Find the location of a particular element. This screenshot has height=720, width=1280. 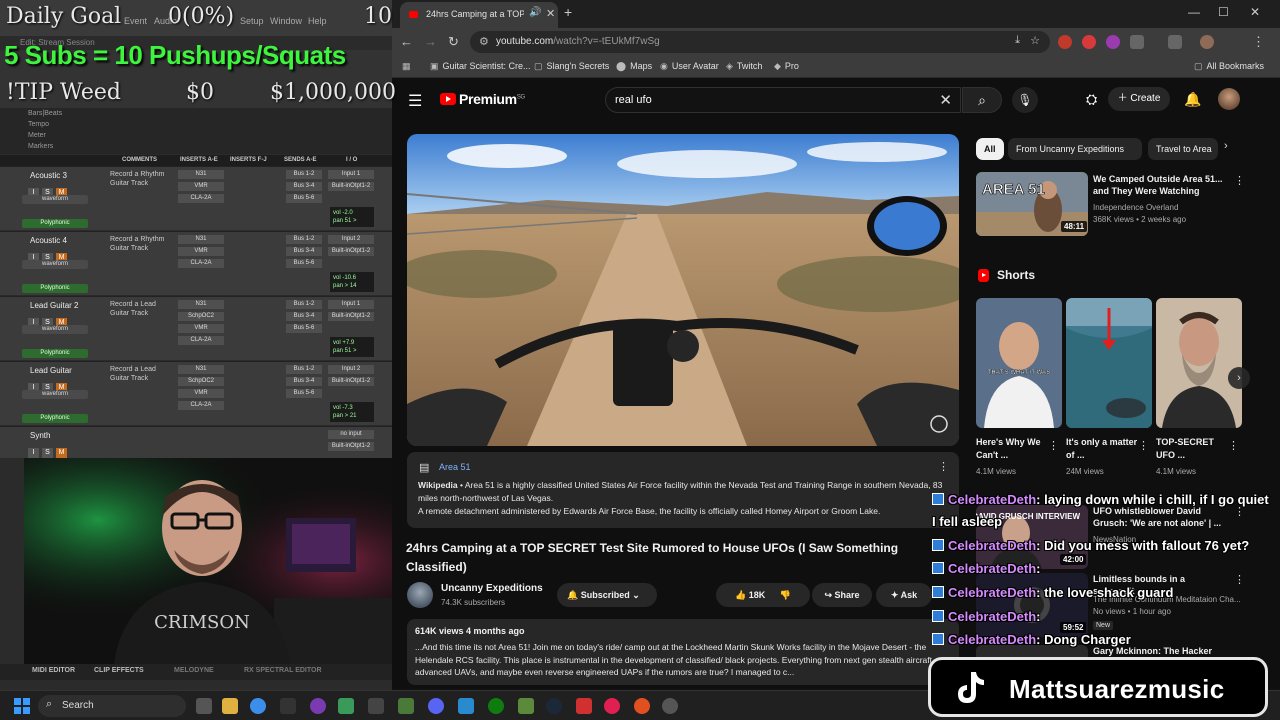

chrome-icon is located at coordinates (258, 706).